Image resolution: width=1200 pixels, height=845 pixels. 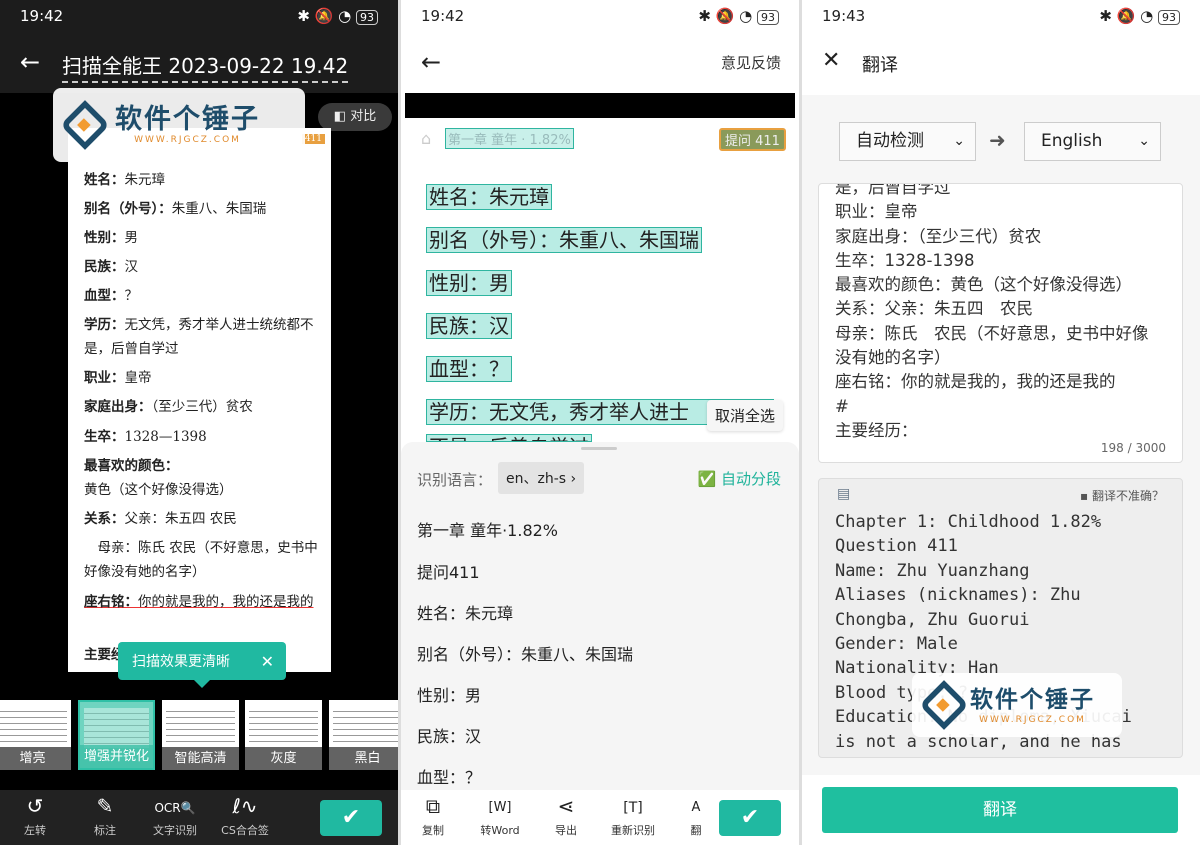 I want to click on filter-brighten: 增亮, so click(x=35, y=735).